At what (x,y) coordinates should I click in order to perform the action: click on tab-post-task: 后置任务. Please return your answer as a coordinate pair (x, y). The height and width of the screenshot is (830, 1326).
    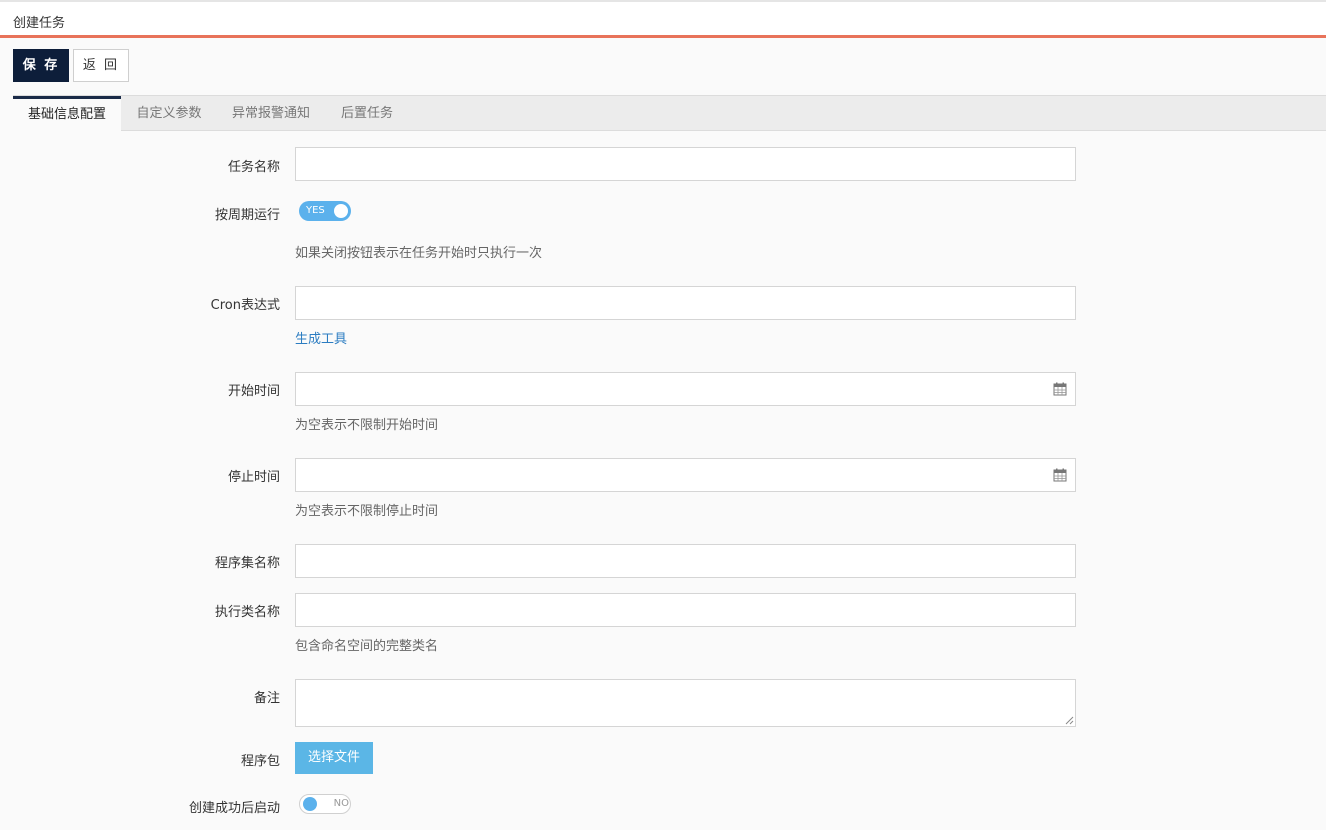
    Looking at the image, I should click on (367, 113).